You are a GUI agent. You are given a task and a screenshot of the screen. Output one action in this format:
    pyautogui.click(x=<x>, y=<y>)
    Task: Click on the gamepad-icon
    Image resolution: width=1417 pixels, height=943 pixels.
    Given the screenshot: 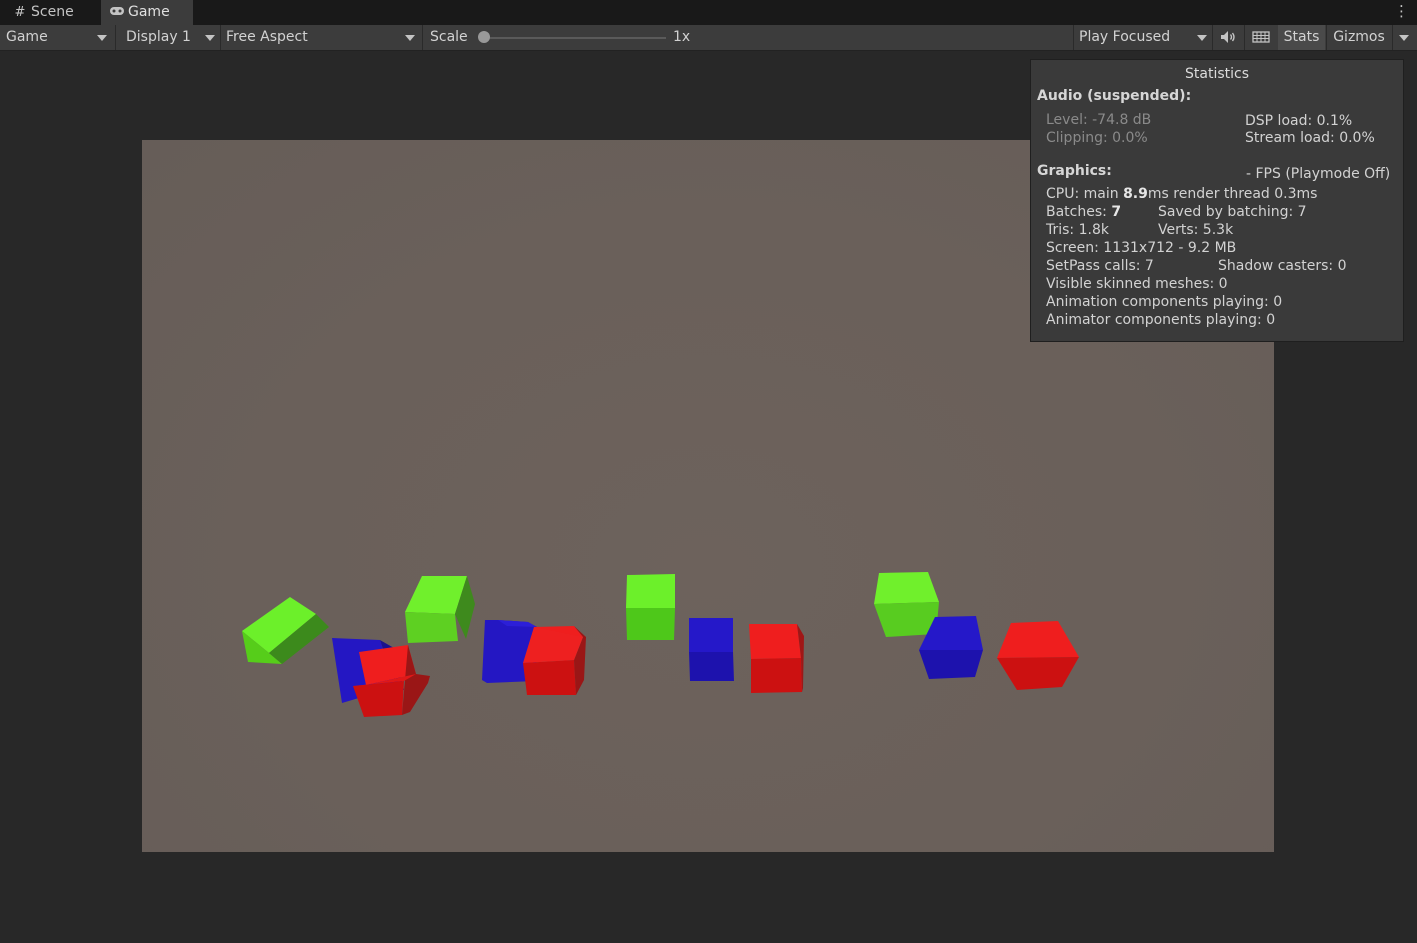 What is the action you would take?
    pyautogui.click(x=117, y=13)
    